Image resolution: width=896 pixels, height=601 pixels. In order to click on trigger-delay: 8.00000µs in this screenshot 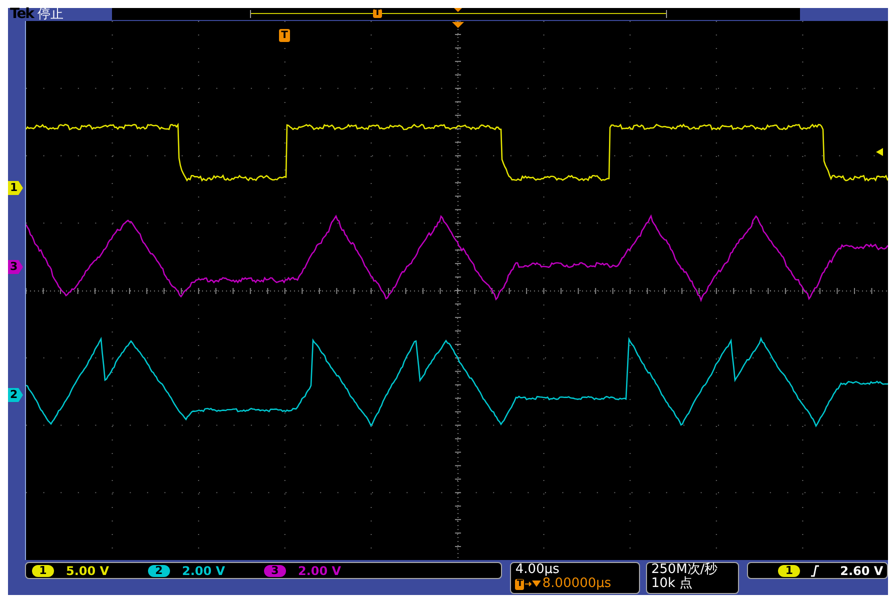, I will do `click(577, 584)`.